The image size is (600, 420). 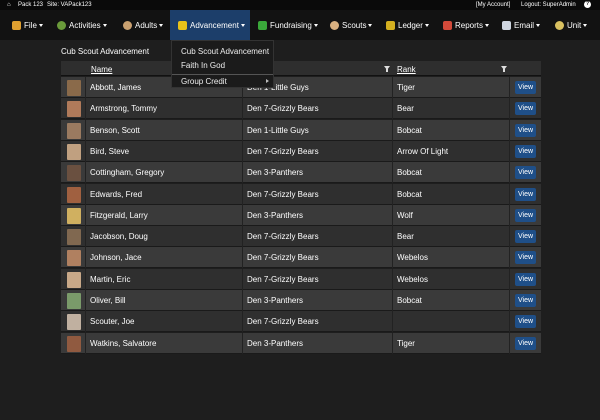 I want to click on name-cell: Watkins, Salvatore, so click(x=164, y=343).